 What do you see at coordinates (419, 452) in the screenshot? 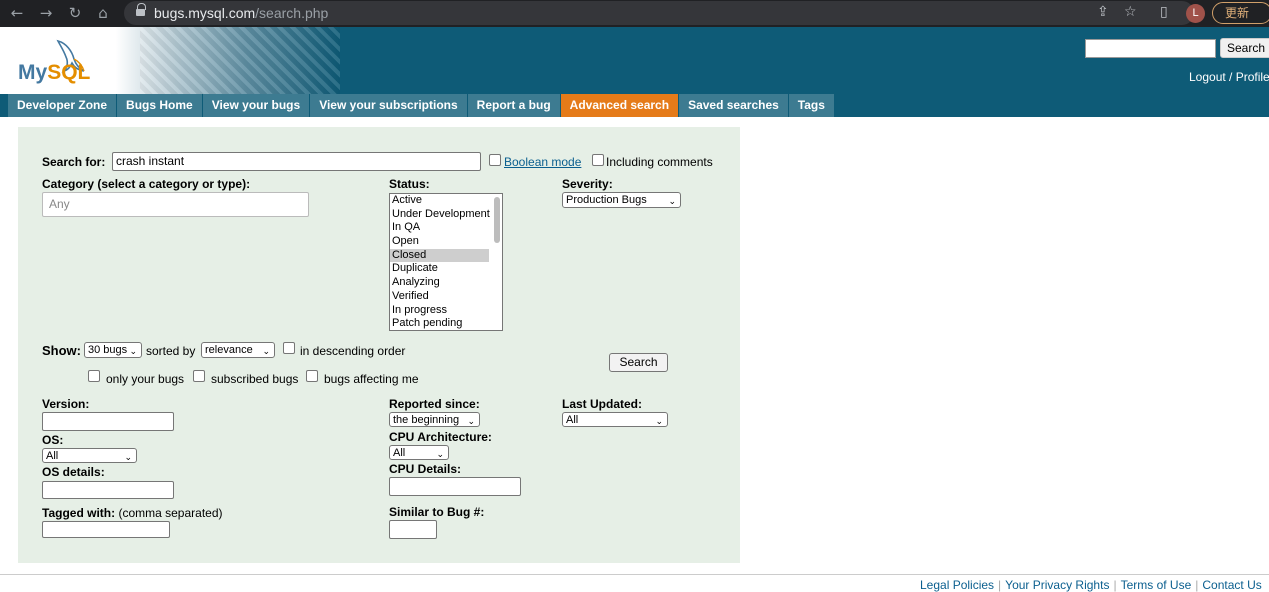
I see `cpu-architecture-select: All ⌄` at bounding box center [419, 452].